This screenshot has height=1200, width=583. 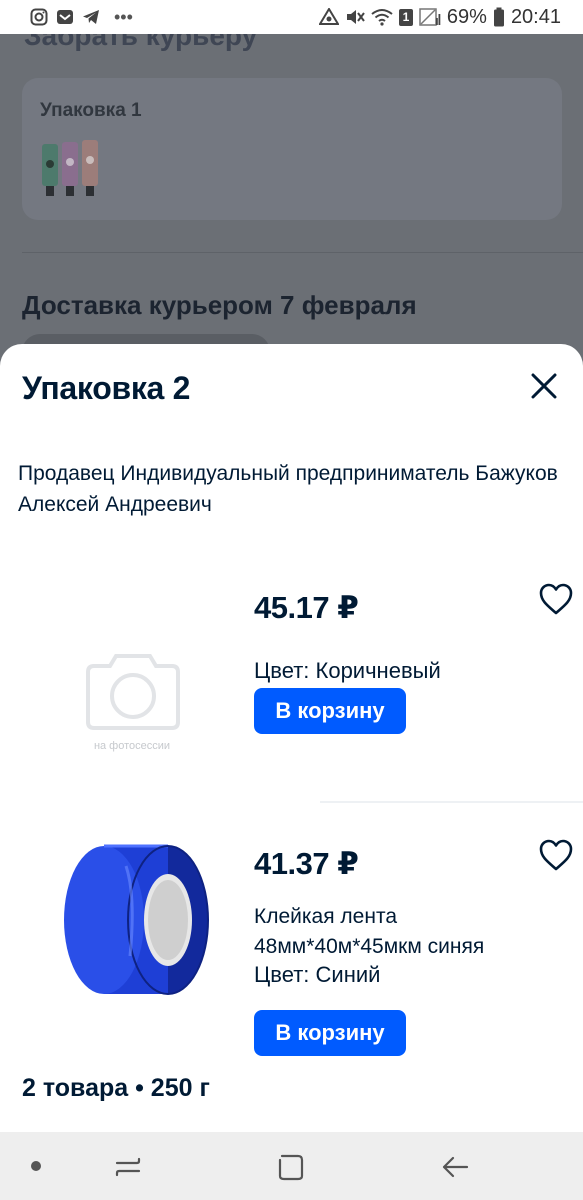 I want to click on mute-icon, so click(x=355, y=17).